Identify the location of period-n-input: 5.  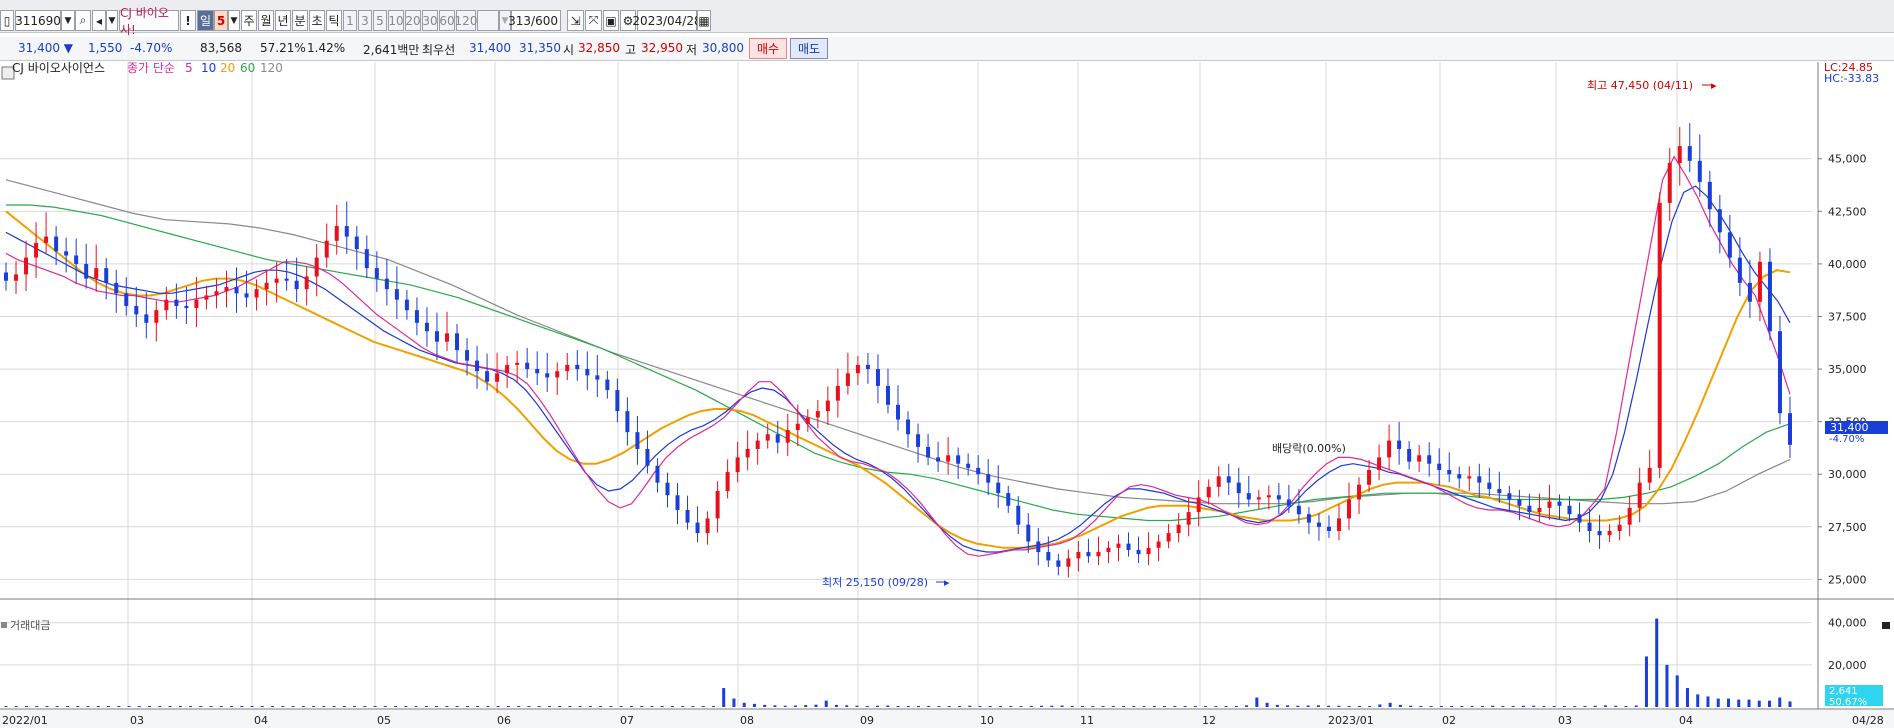
(221, 20).